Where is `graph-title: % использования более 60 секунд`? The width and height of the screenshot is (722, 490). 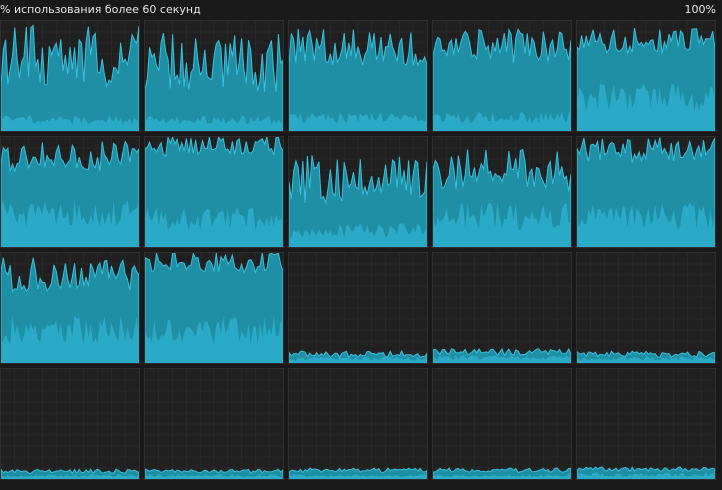
graph-title: % использования более 60 секунд is located at coordinates (100, 9).